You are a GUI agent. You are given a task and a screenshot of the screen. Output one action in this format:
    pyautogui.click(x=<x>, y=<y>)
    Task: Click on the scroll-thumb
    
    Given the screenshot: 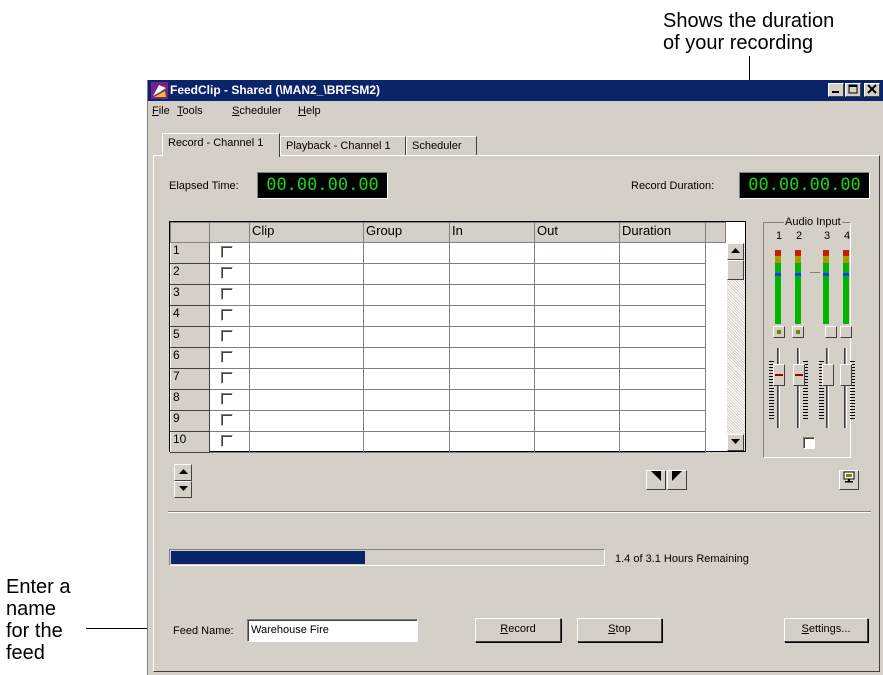 What is the action you would take?
    pyautogui.click(x=735, y=270)
    